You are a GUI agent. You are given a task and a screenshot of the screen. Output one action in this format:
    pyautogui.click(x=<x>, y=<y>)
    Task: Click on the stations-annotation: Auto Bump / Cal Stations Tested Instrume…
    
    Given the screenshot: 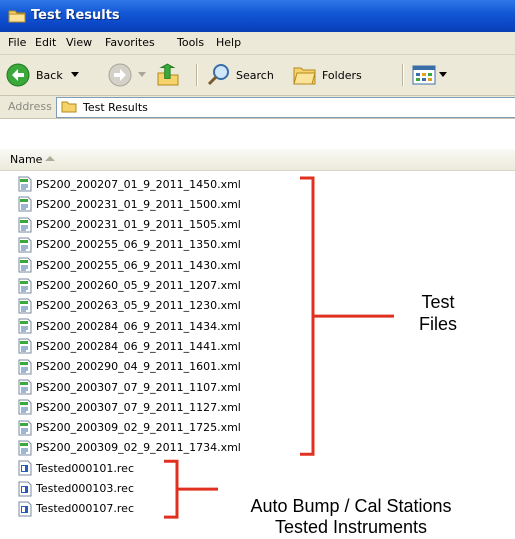 What is the action you would take?
    pyautogui.click(x=351, y=517)
    